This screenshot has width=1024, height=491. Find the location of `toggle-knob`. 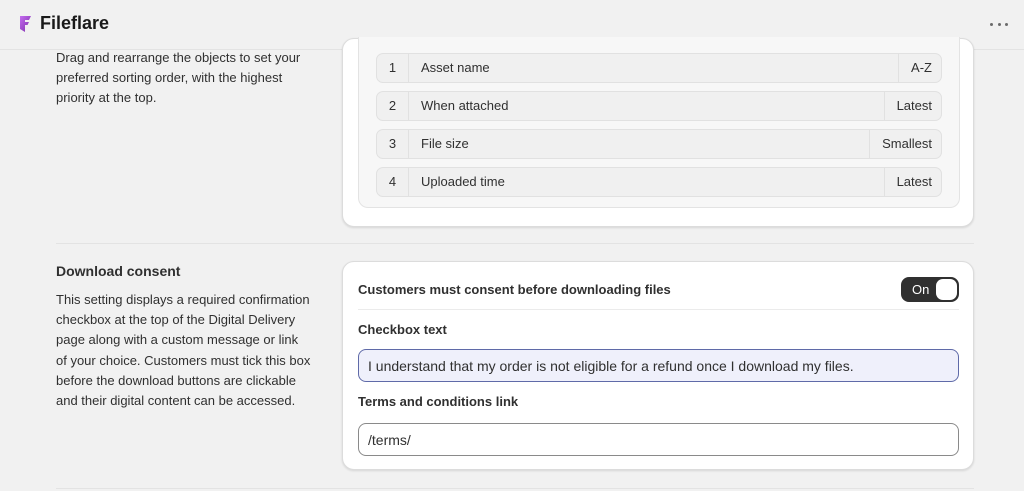

toggle-knob is located at coordinates (946, 289).